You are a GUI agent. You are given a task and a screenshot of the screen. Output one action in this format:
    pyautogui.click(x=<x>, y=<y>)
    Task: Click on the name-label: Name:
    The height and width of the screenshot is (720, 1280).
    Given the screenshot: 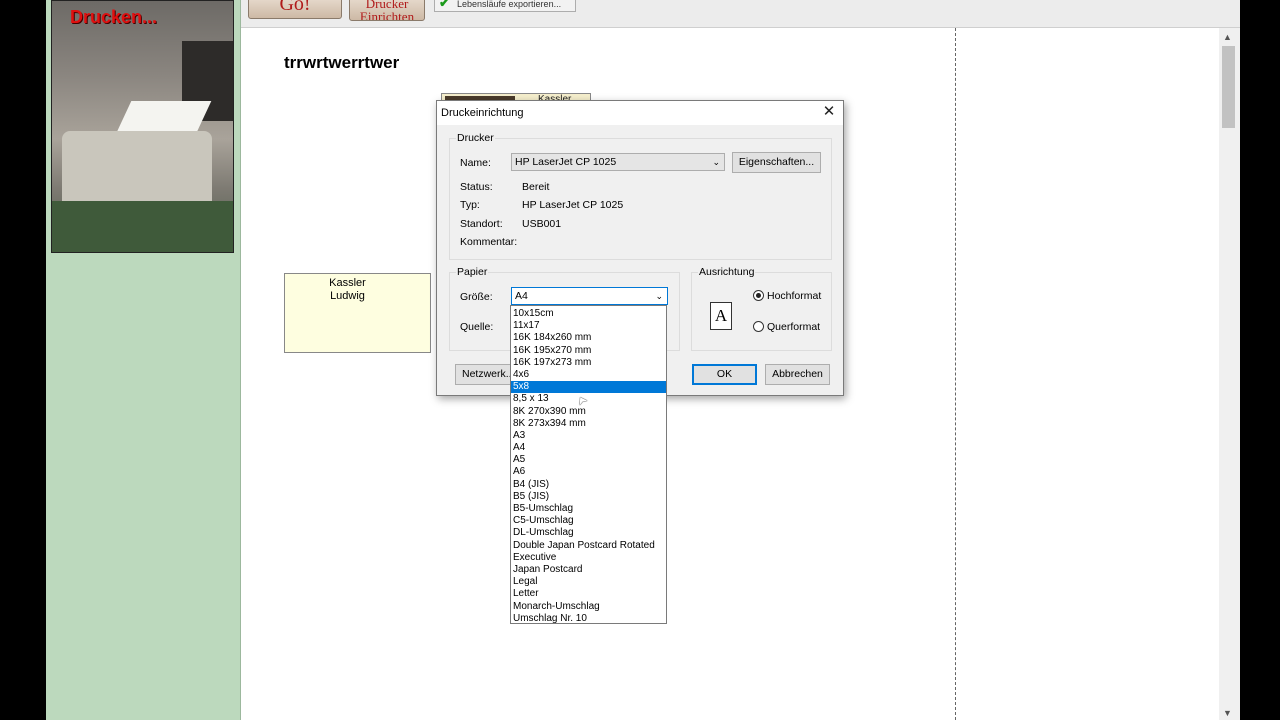 What is the action you would take?
    pyautogui.click(x=475, y=163)
    